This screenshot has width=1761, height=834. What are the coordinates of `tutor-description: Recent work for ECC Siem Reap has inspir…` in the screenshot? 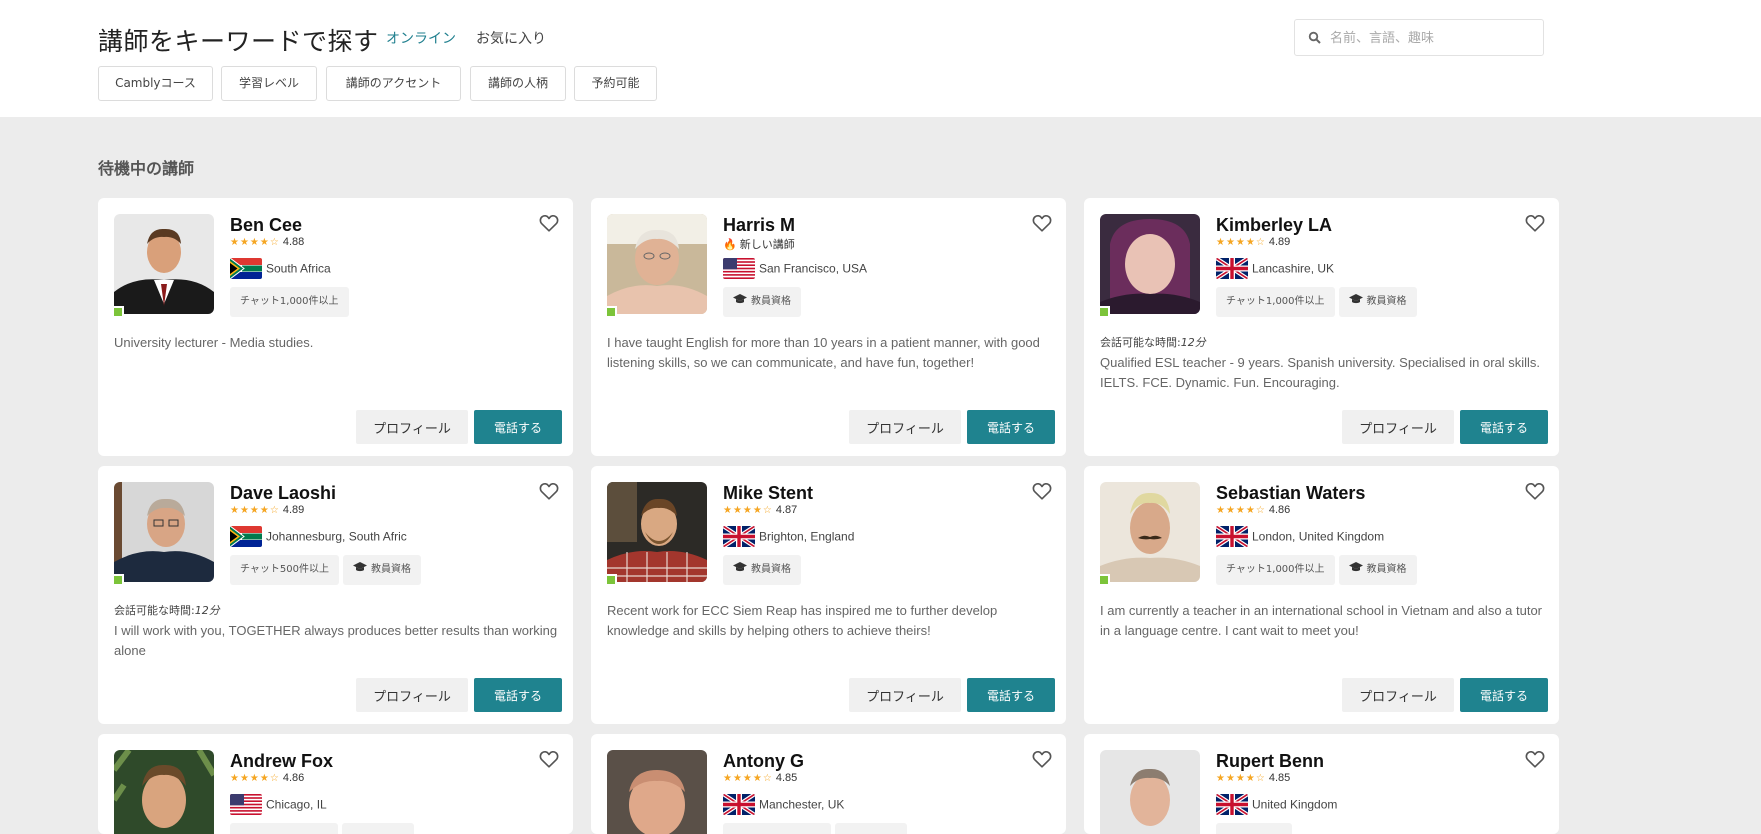 It's located at (802, 620).